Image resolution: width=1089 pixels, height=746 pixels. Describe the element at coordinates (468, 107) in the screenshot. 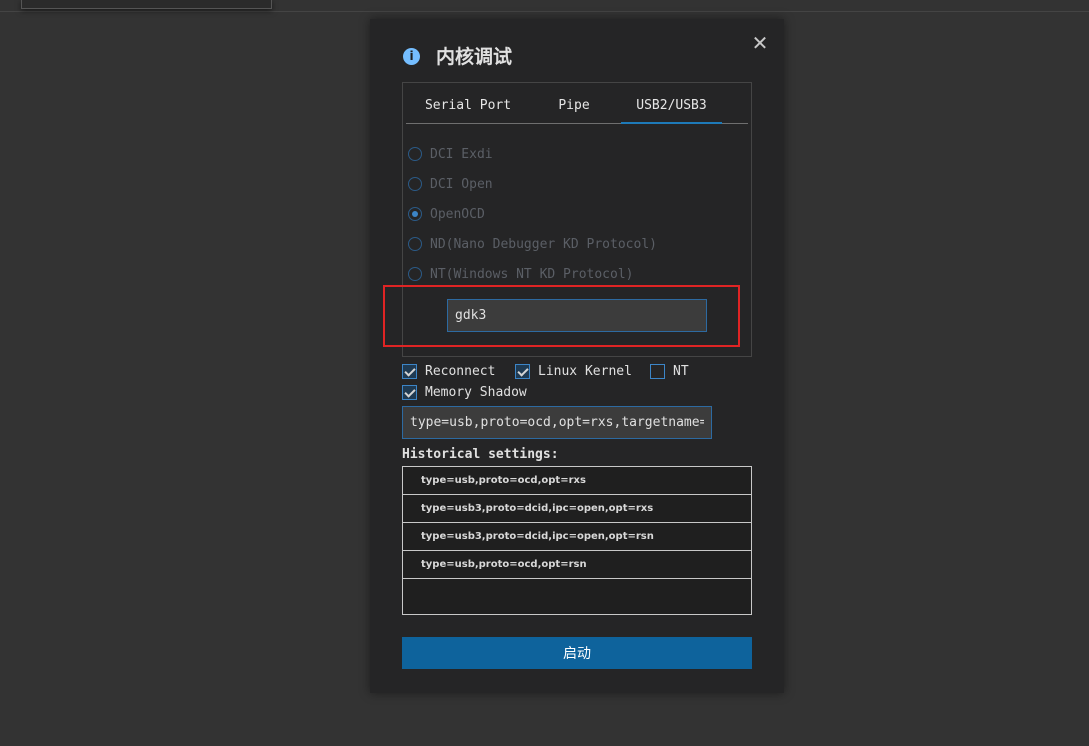

I see `tab-serial-port: Serial Port` at that location.